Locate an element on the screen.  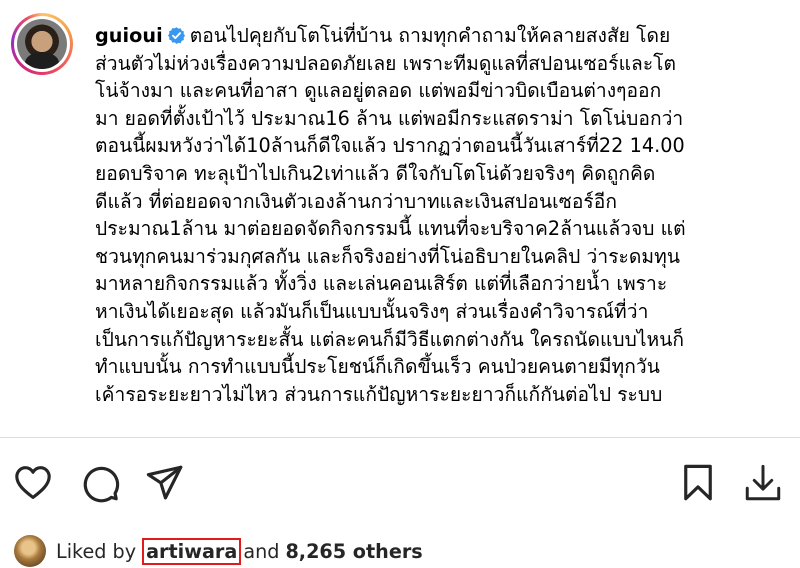
divider is located at coordinates (400, 437).